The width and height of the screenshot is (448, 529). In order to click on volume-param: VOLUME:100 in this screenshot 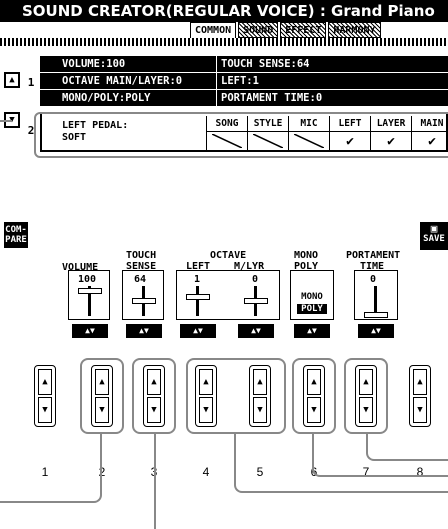, I will do `click(94, 64)`.